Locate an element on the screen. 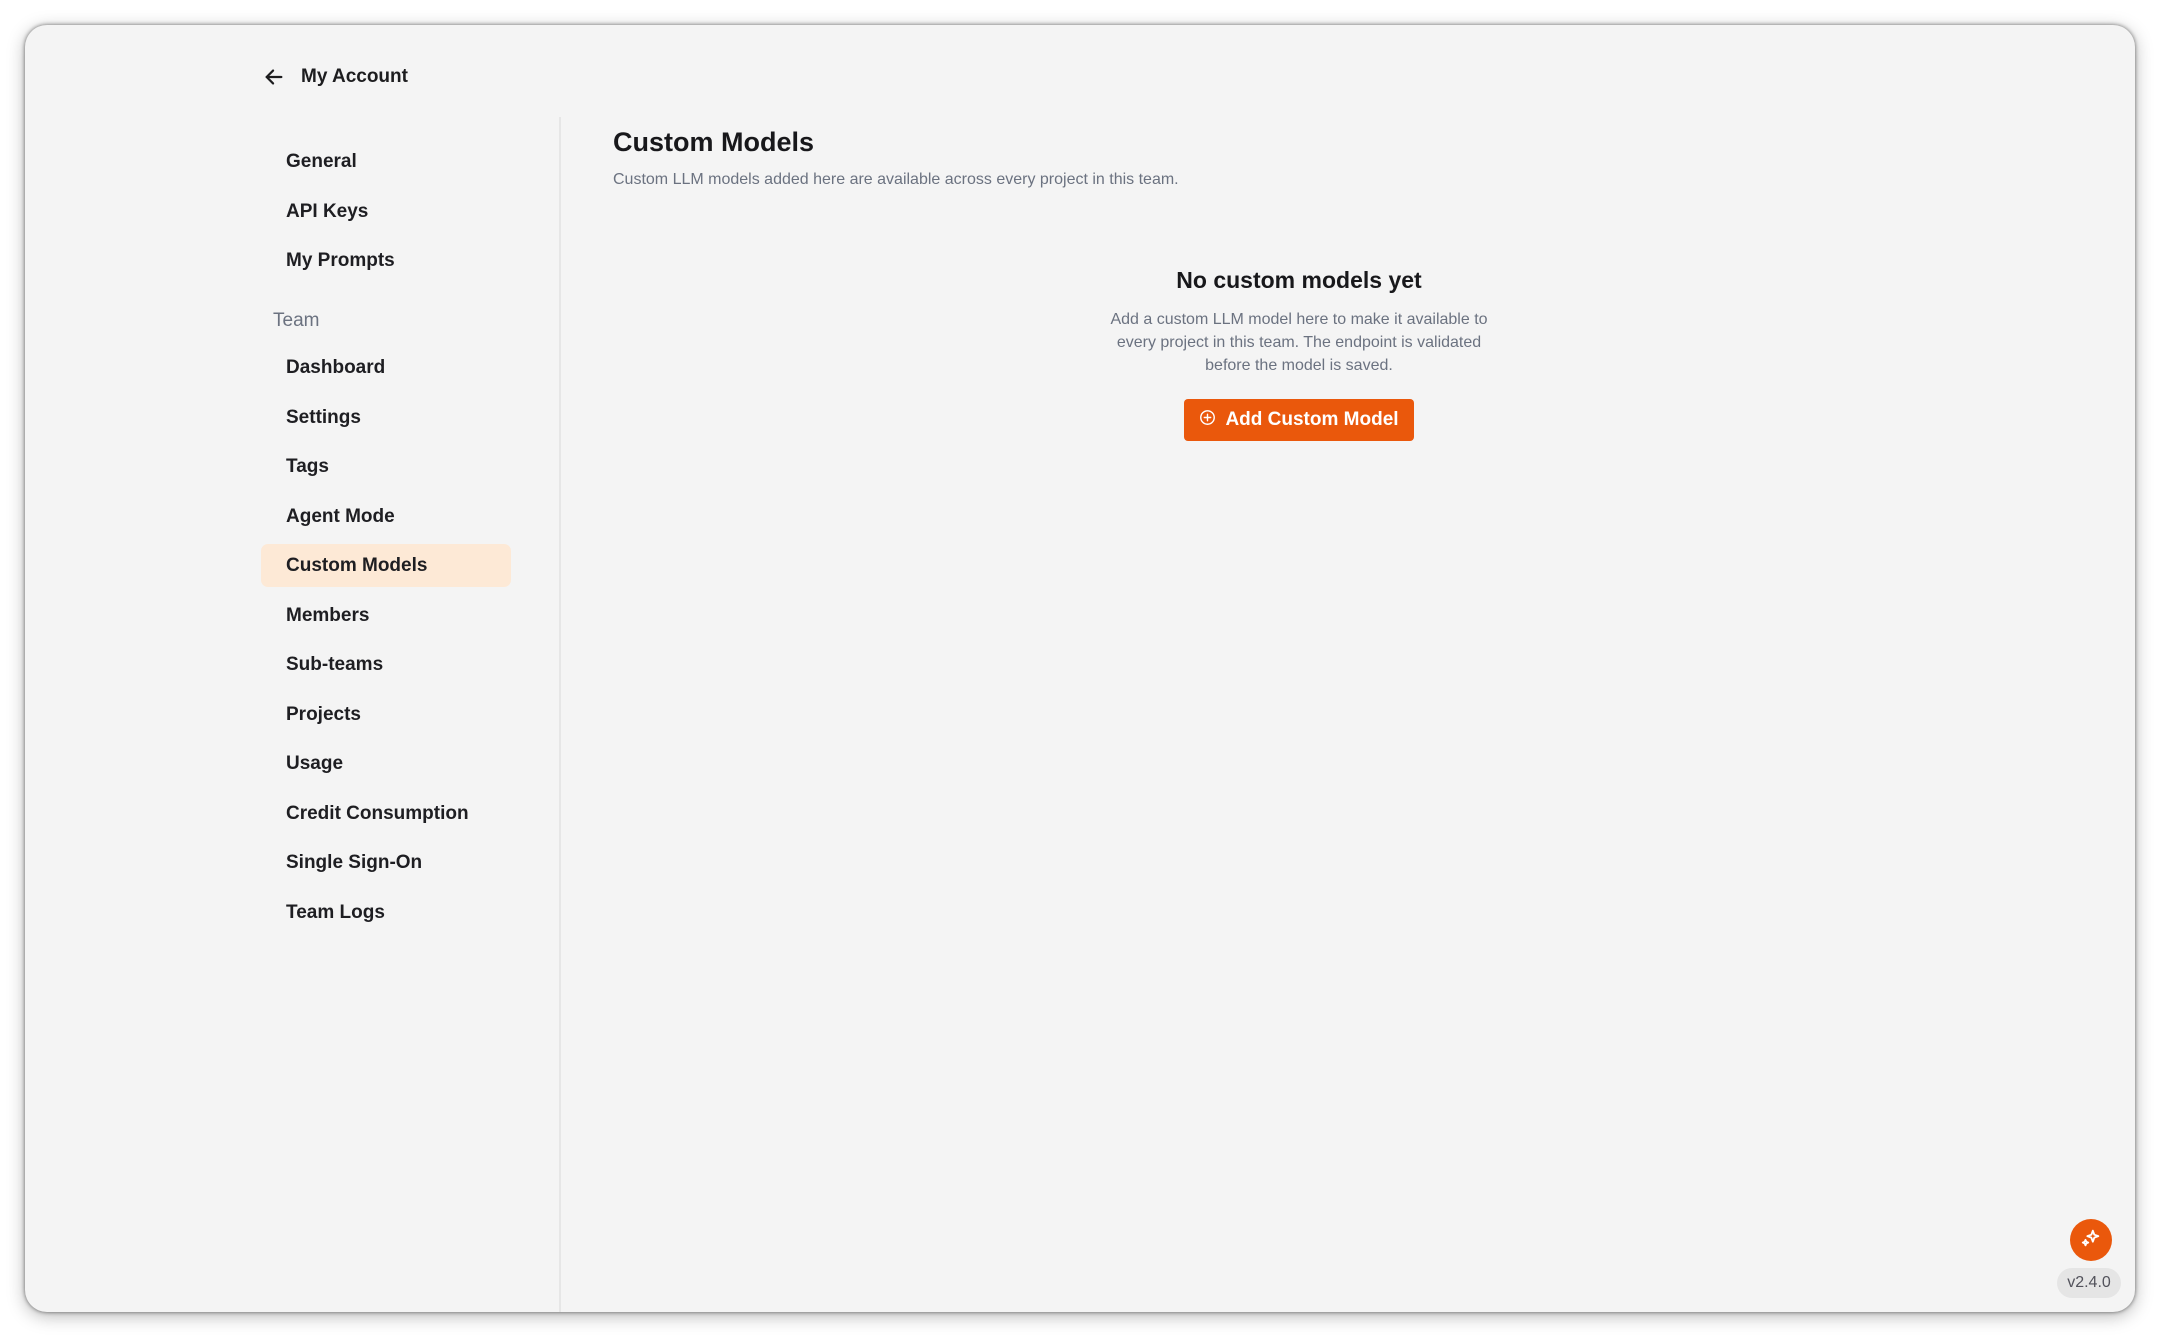  back-label: My Account is located at coordinates (354, 76).